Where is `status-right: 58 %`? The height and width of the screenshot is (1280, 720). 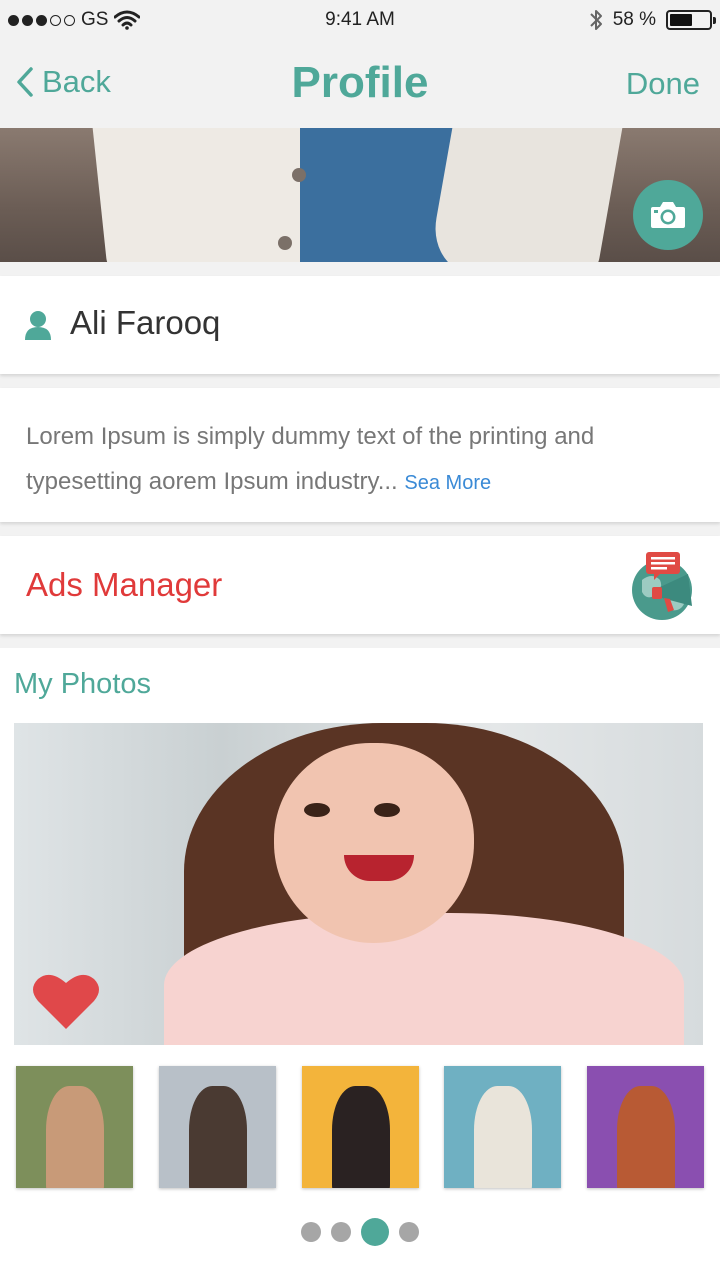 status-right: 58 % is located at coordinates (652, 20).